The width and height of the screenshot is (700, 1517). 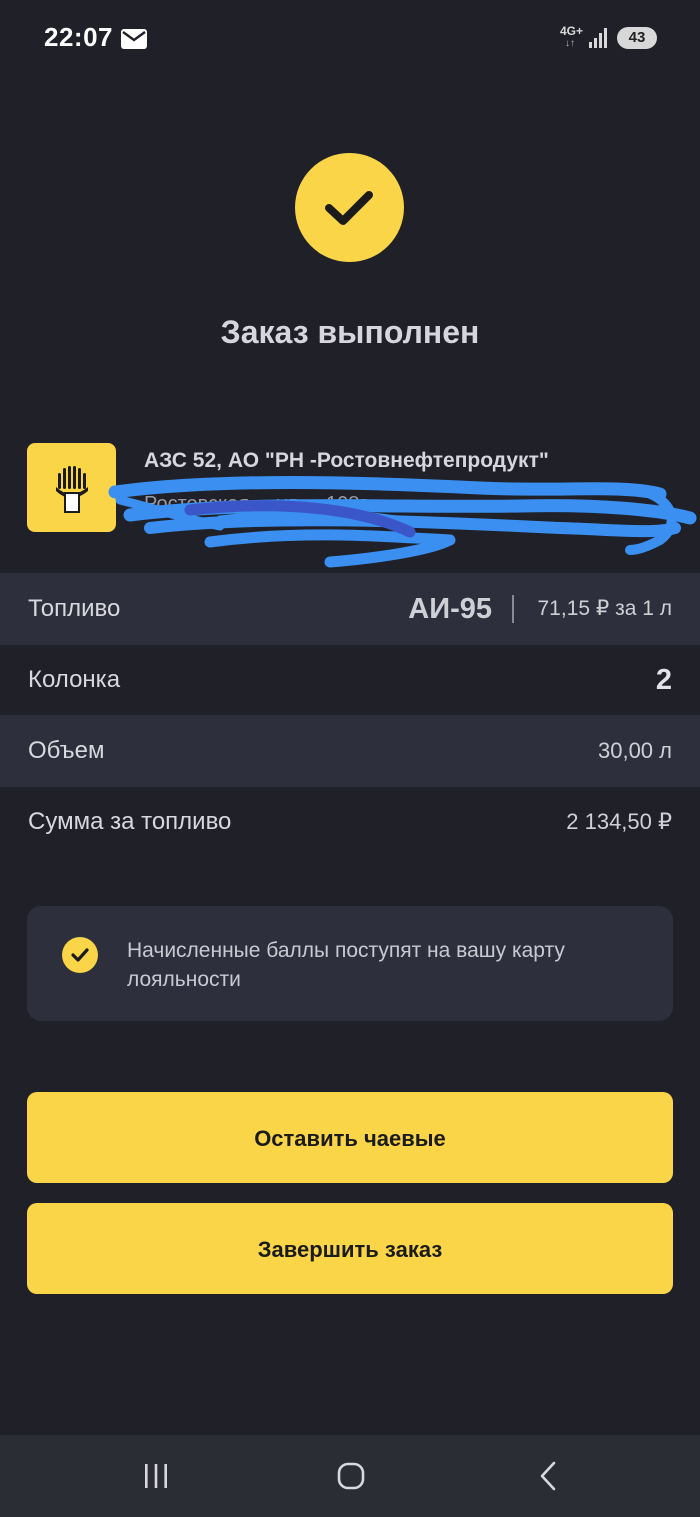 What do you see at coordinates (637, 38) in the screenshot?
I see `battery-icon: 43` at bounding box center [637, 38].